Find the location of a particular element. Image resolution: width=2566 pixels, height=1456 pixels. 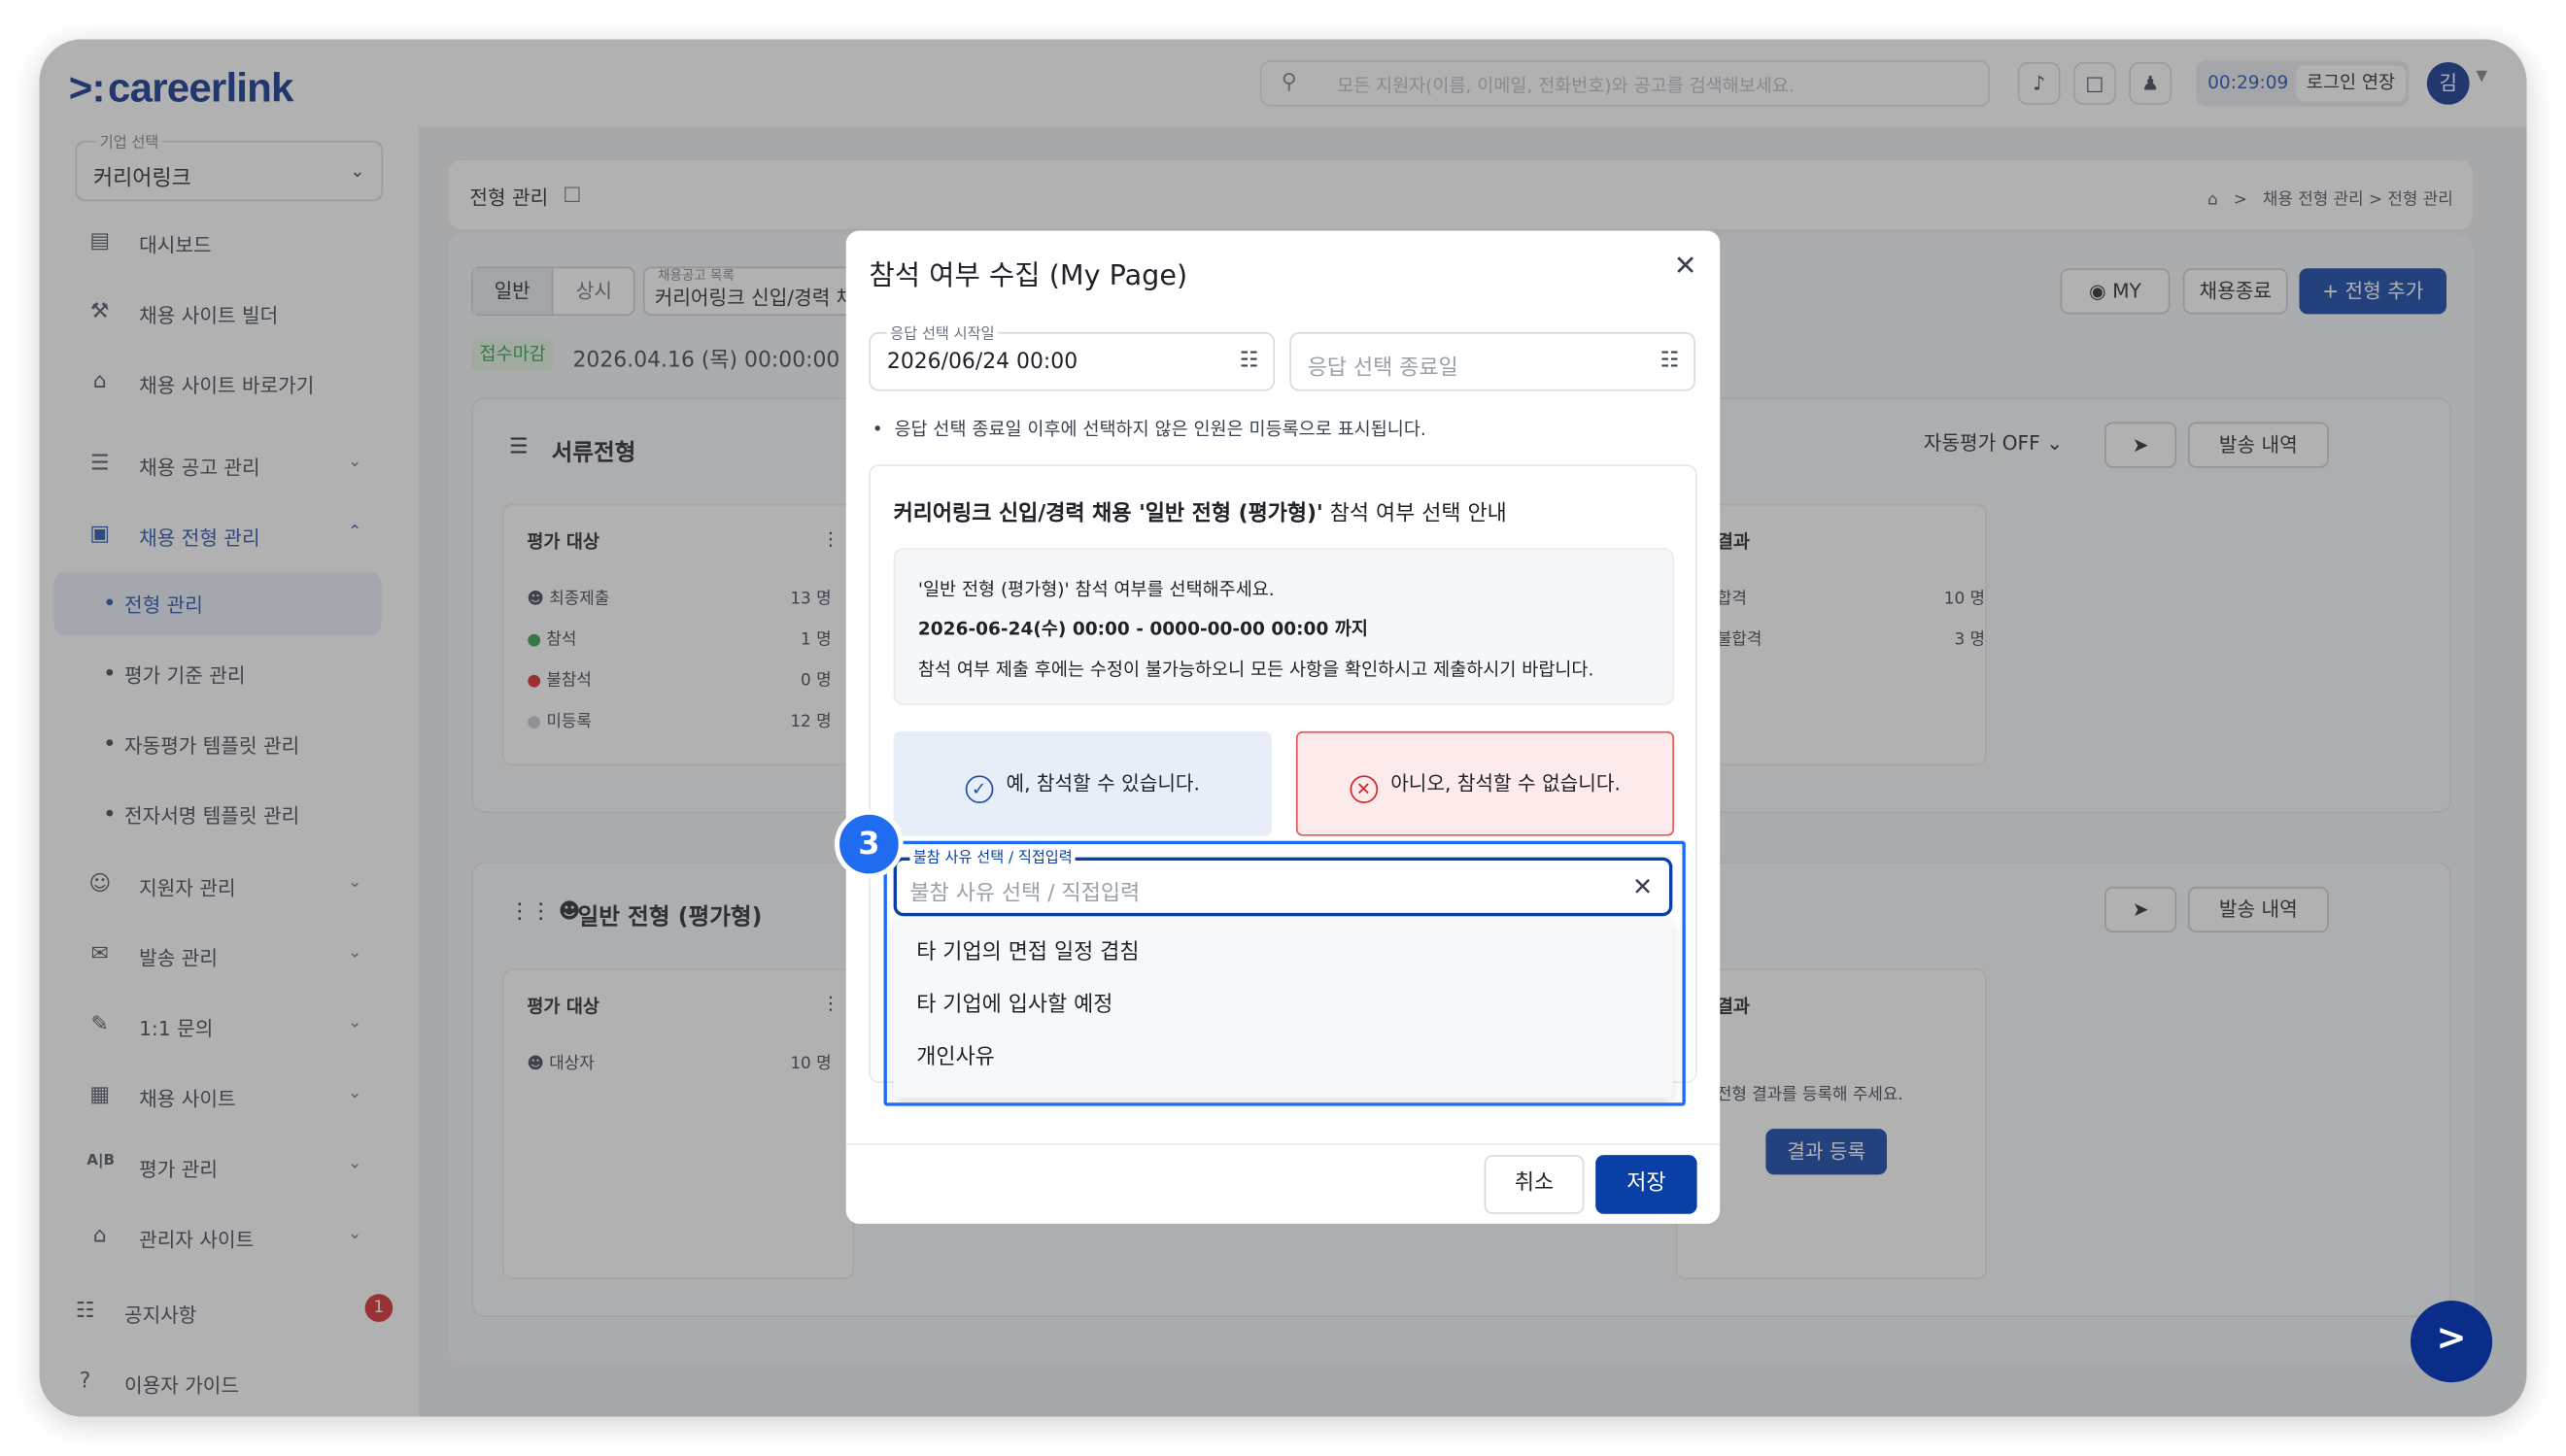

start-date-value: 2026/06/24 00:00 is located at coordinates (982, 362).